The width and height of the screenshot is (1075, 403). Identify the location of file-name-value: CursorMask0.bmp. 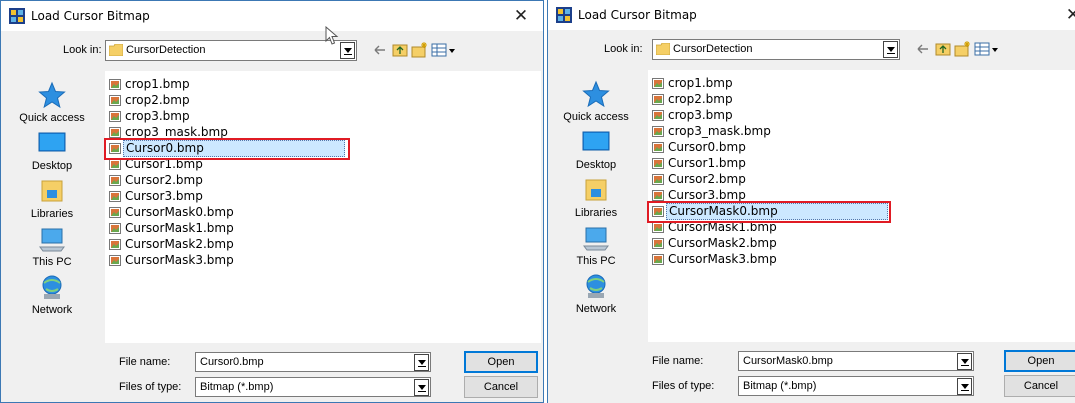
(788, 361).